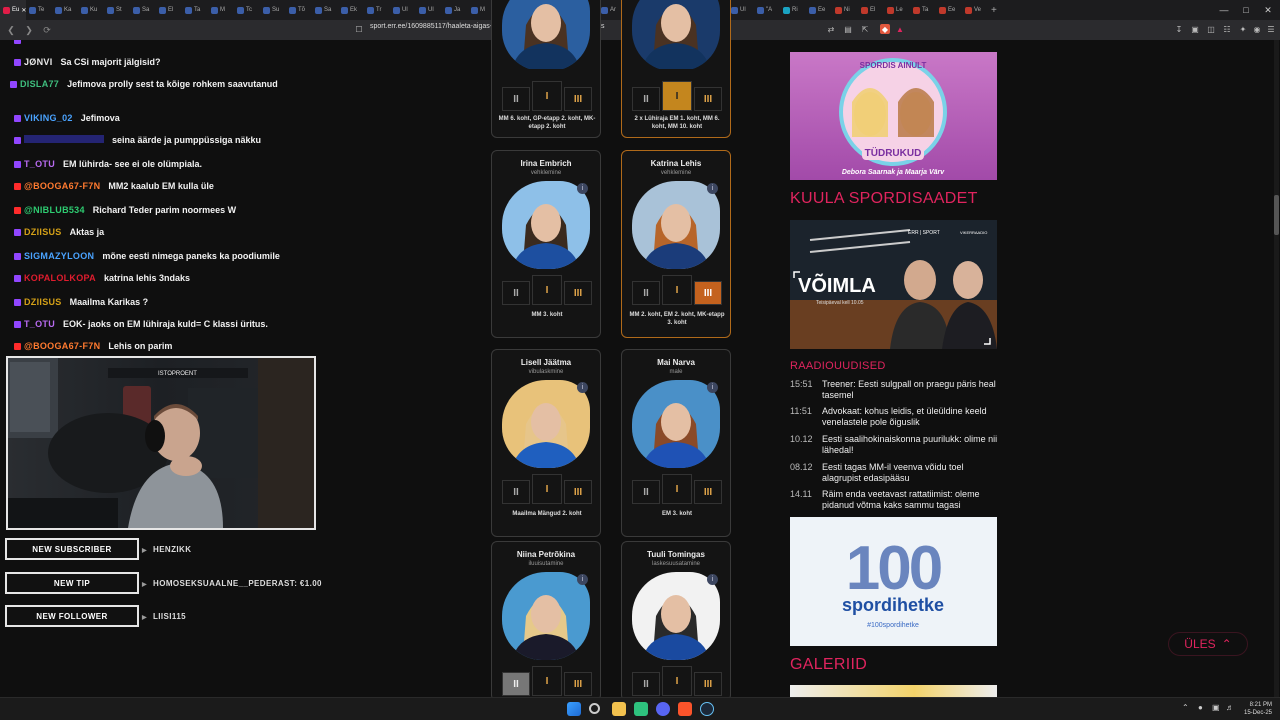 The width and height of the screenshot is (1280, 720). What do you see at coordinates (1227, 29) in the screenshot?
I see `extensions-icon: ☷` at bounding box center [1227, 29].